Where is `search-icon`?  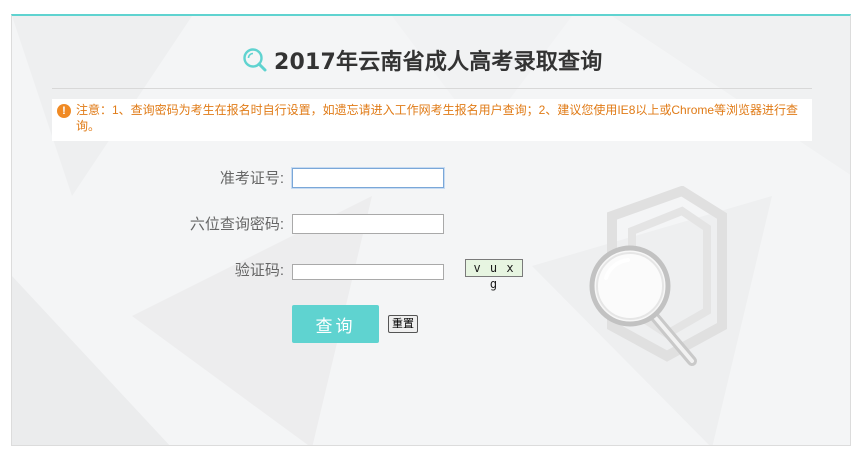
search-icon is located at coordinates (255, 60).